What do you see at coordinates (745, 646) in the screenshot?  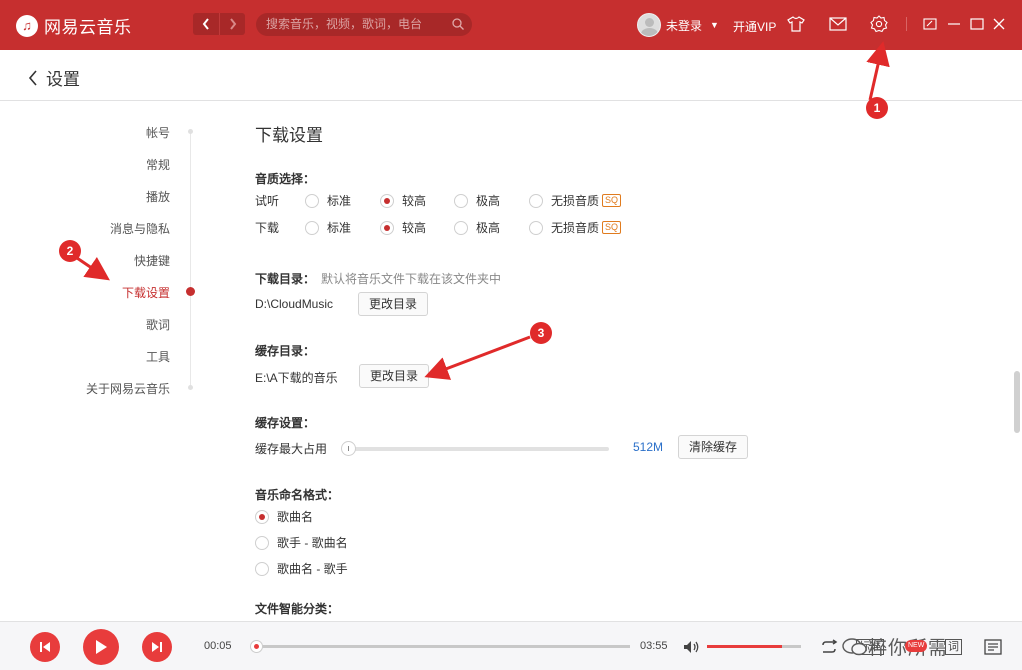 I see `volume-fill` at bounding box center [745, 646].